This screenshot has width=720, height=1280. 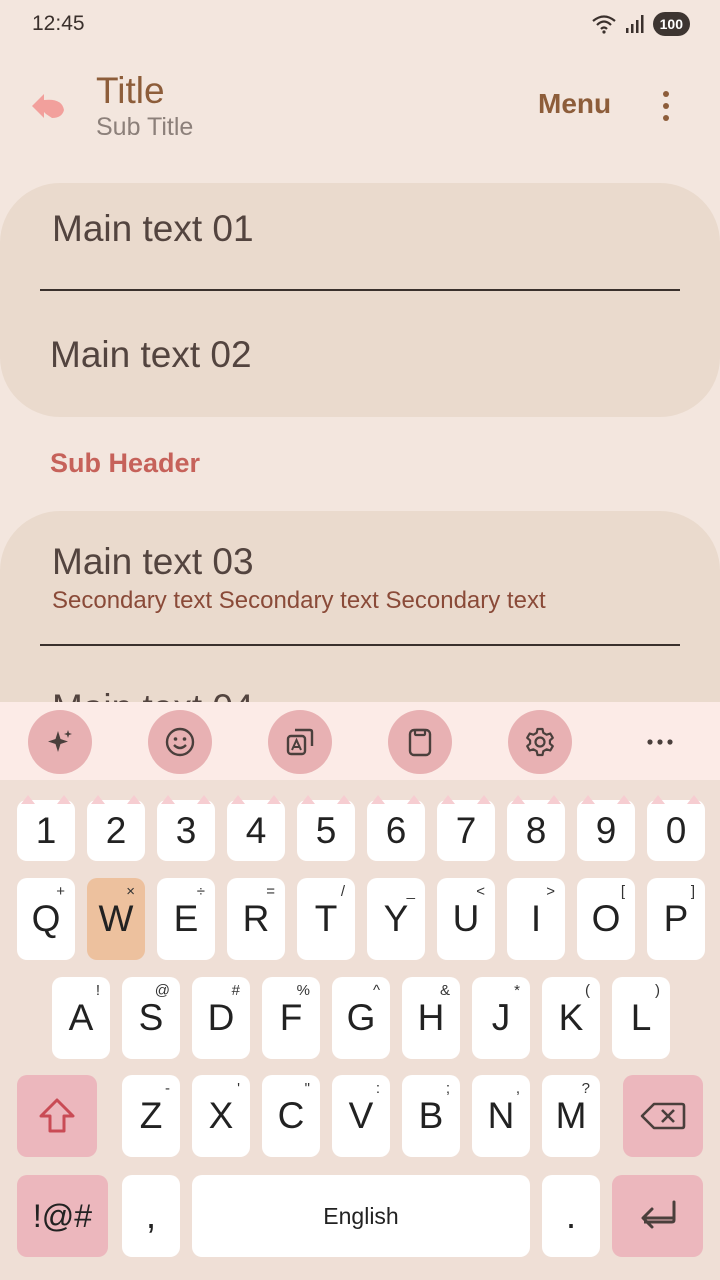 I want to click on app-bar: Title Sub Title Menu, so click(x=360, y=110).